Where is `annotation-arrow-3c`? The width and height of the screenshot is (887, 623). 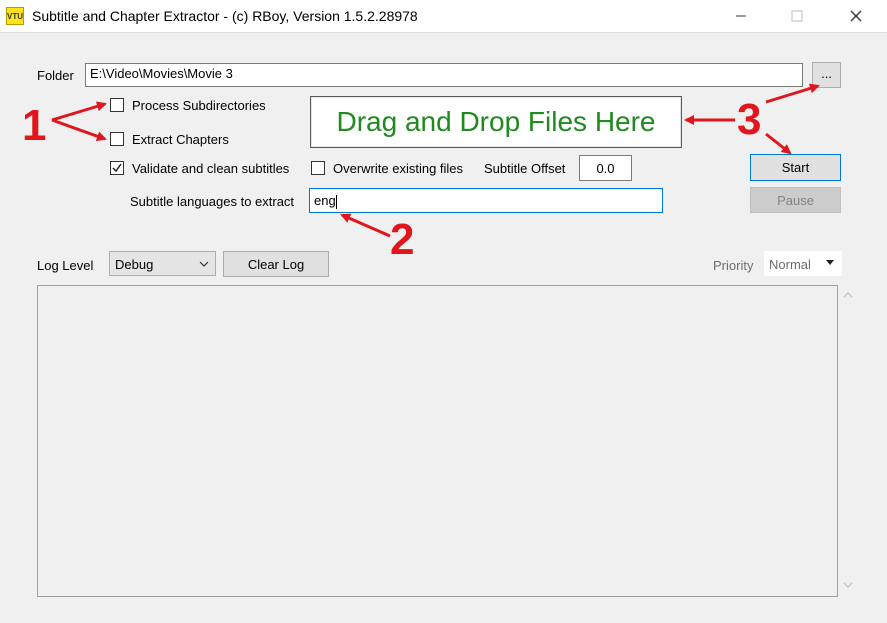
annotation-arrow-3c is located at coordinates (778, 143).